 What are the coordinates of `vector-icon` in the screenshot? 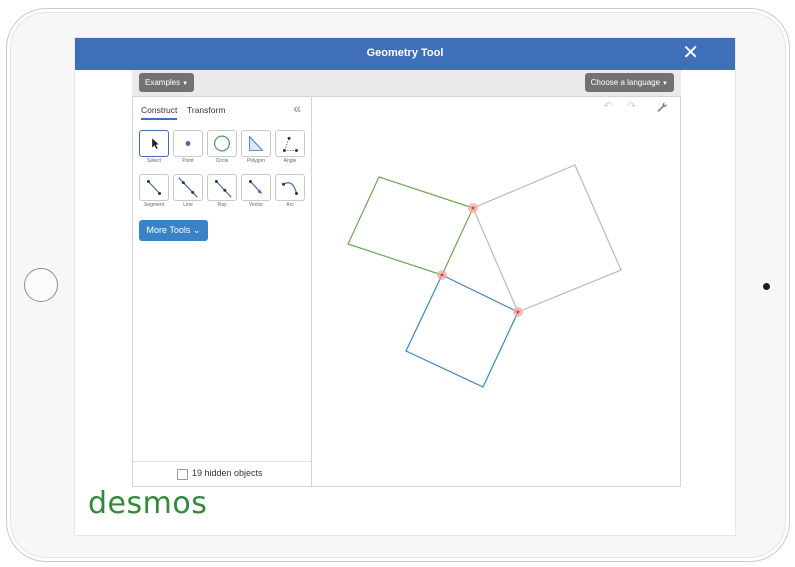 It's located at (255, 187).